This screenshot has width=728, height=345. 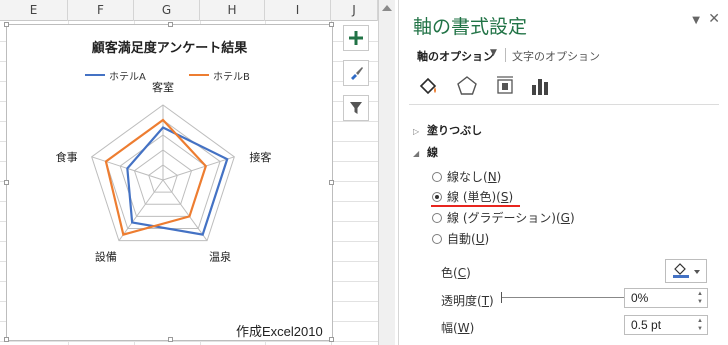 I want to click on plus-icon, so click(x=356, y=38).